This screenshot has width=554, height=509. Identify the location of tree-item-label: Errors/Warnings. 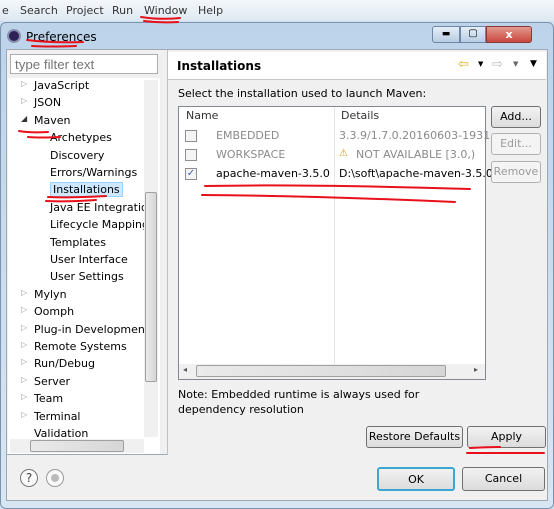
(94, 172).